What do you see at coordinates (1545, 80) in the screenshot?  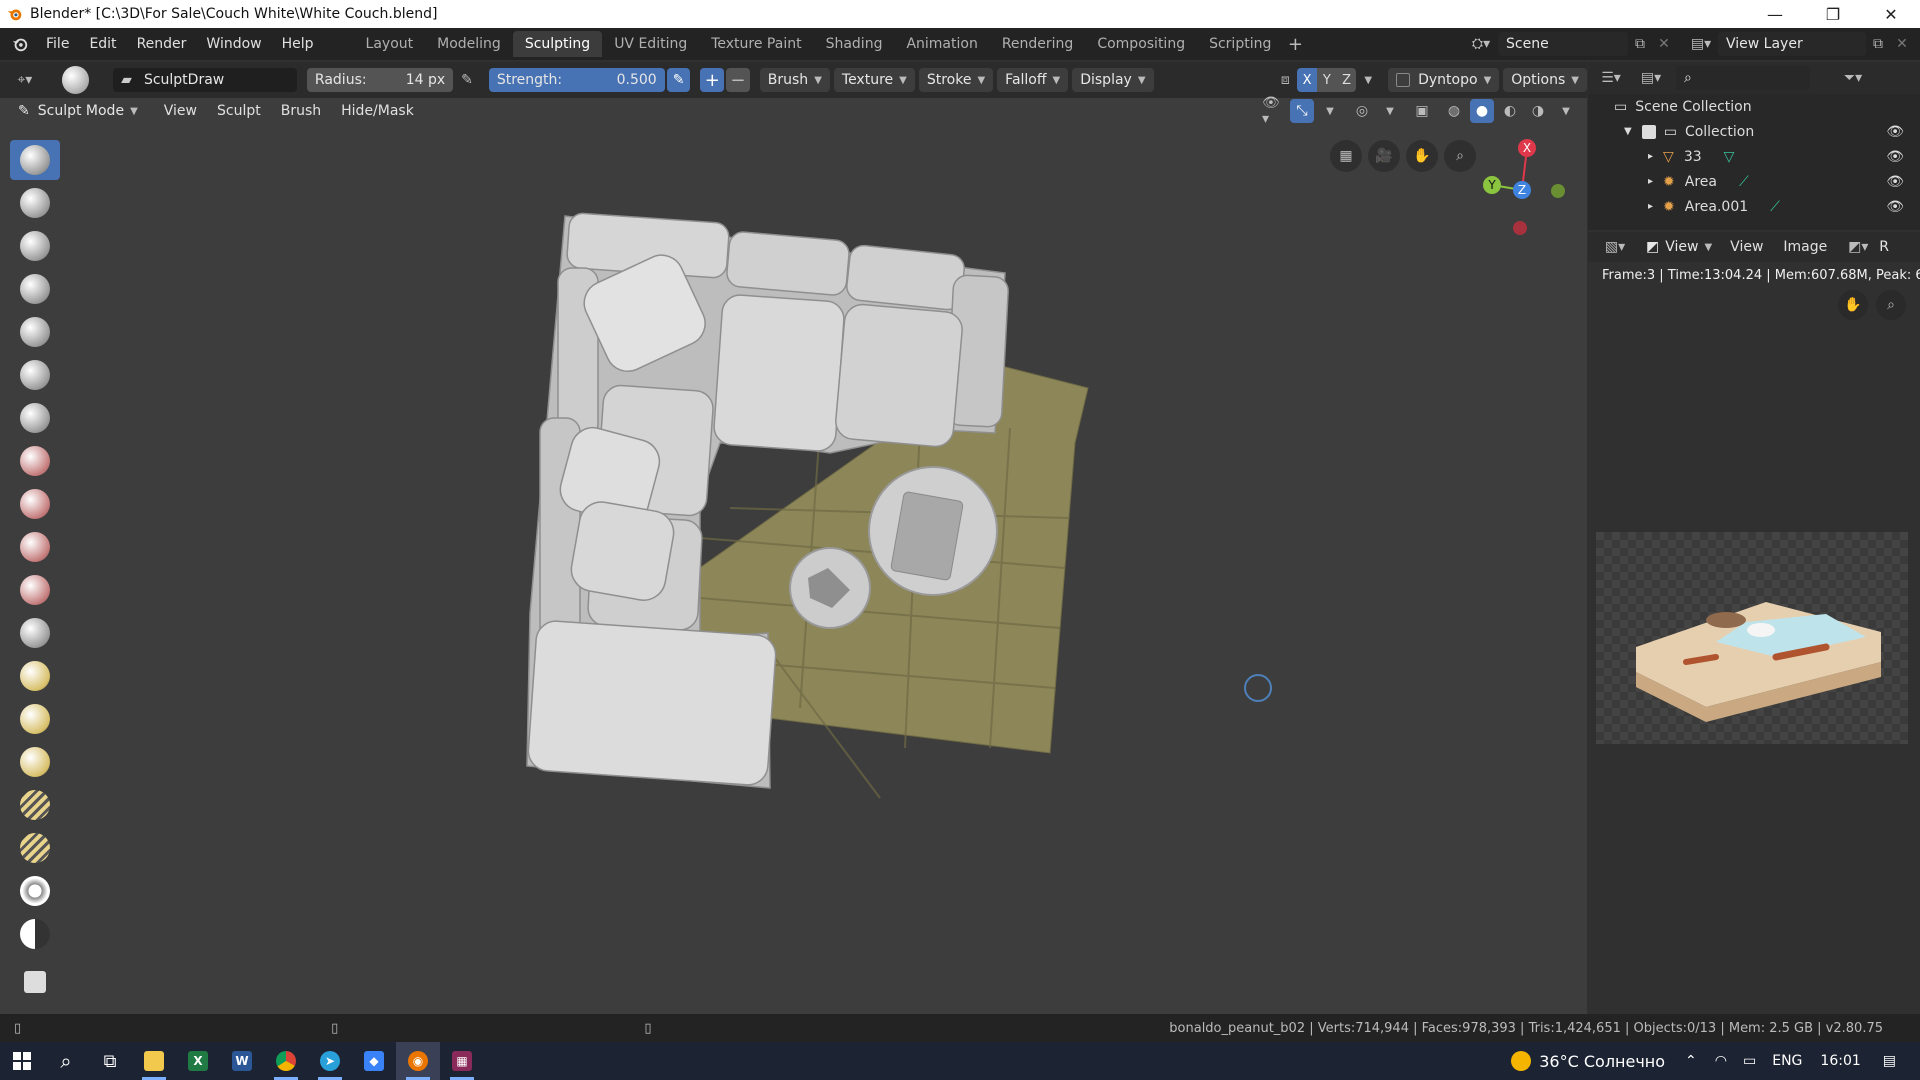 I see `options-dropdown: Options ▼` at bounding box center [1545, 80].